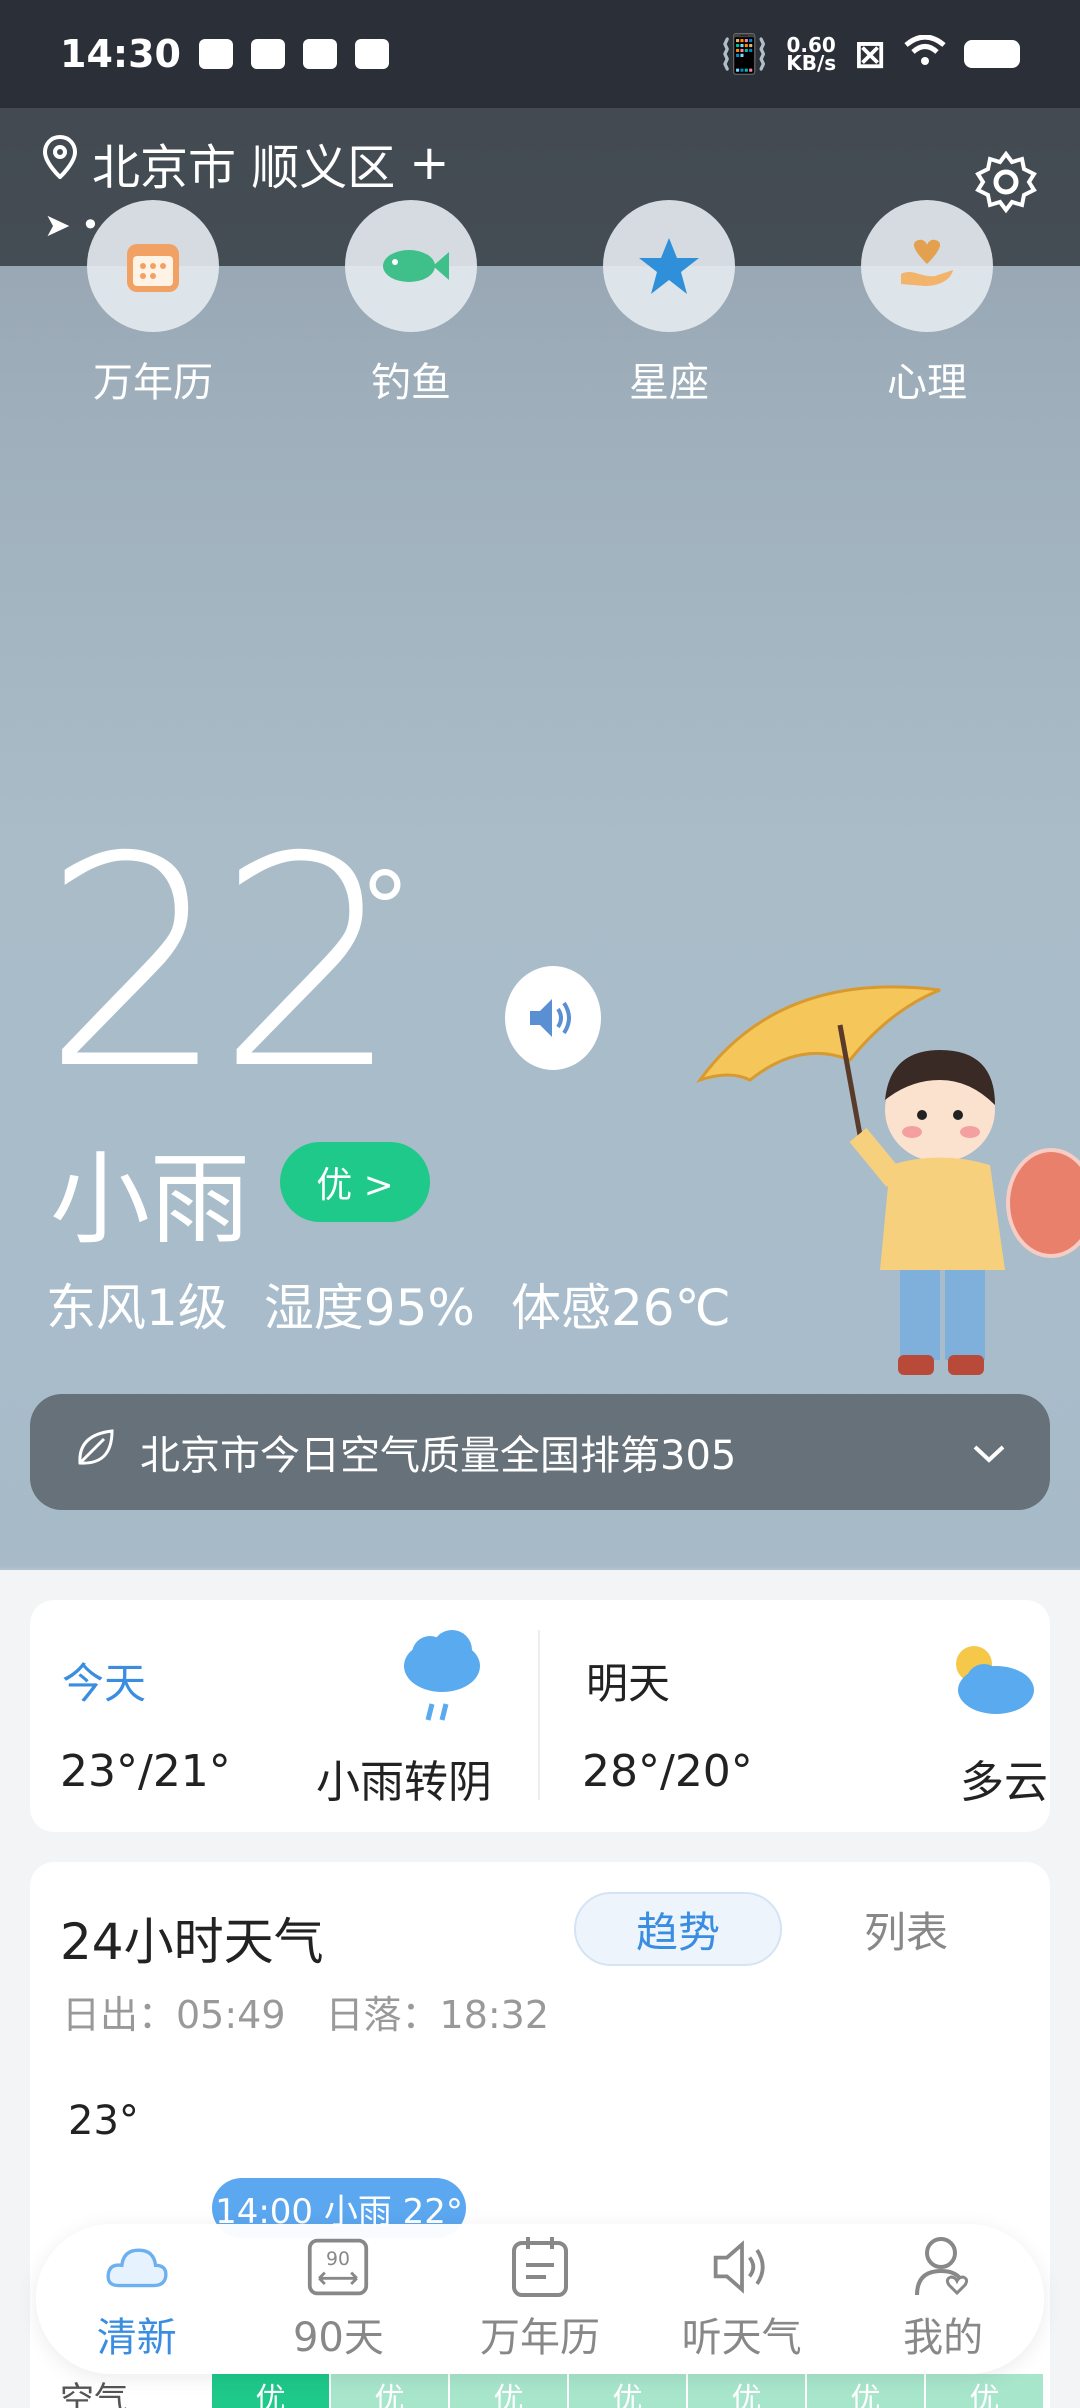 Image resolution: width=1080 pixels, height=2408 pixels. I want to click on quick-tools: 万年历 钓鱼 星座 心理, so click(540, 304).